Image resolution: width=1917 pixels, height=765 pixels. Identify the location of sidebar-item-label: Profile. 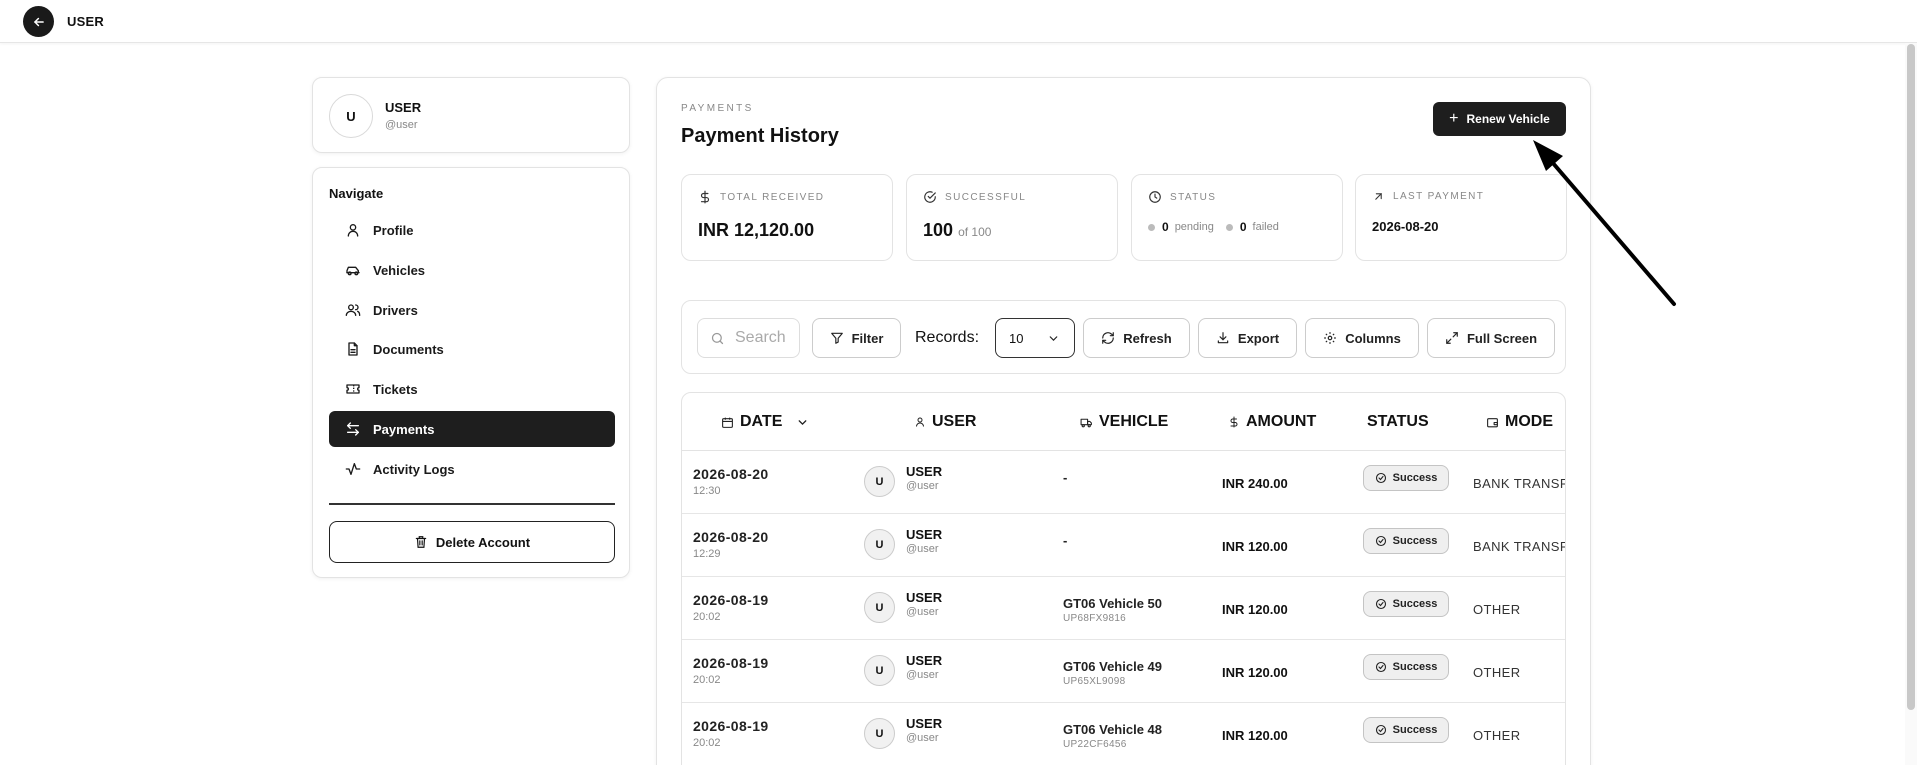
(393, 230).